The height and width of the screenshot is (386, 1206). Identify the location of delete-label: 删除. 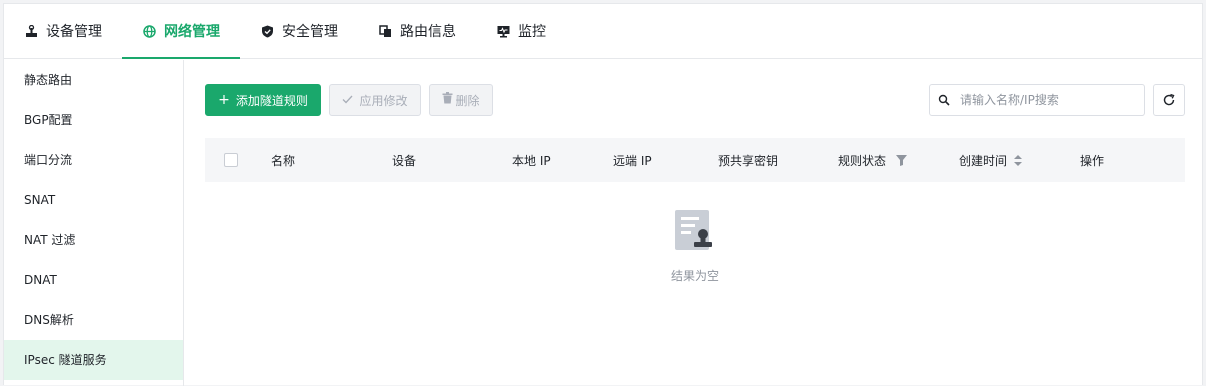
(467, 100).